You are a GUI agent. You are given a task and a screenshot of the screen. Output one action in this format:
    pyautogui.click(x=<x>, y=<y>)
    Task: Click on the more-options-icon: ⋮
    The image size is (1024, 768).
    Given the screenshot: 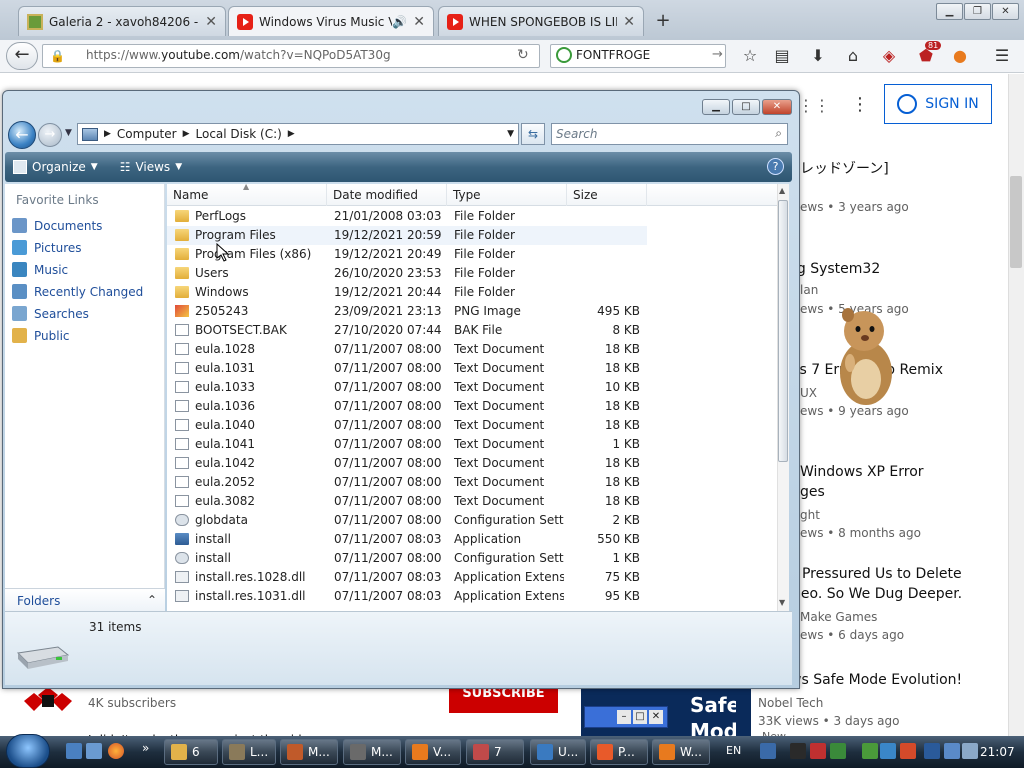 What is the action you would take?
    pyautogui.click(x=860, y=104)
    